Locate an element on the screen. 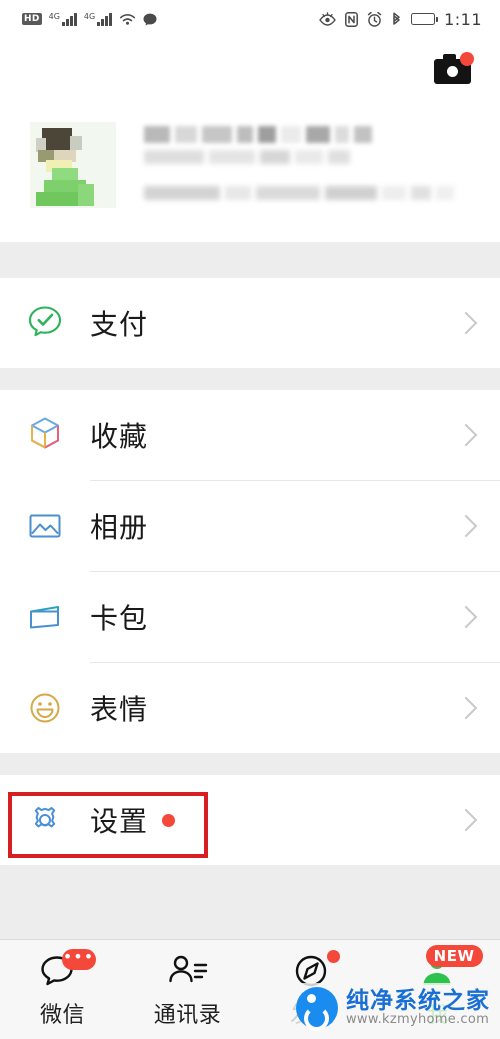  row-label-cards: 卡包 is located at coordinates (119, 618).